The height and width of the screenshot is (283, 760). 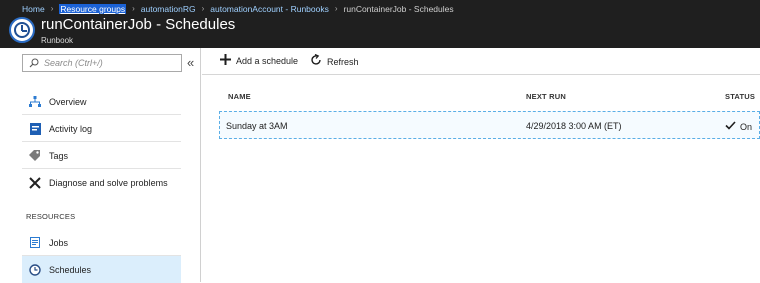 I want to click on sidebar-item-tags: Tags, so click(x=101, y=155).